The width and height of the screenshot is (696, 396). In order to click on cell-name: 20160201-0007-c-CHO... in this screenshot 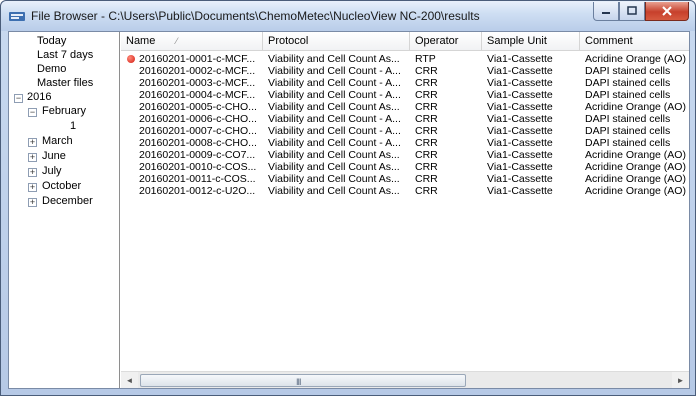, I will do `click(198, 131)`.